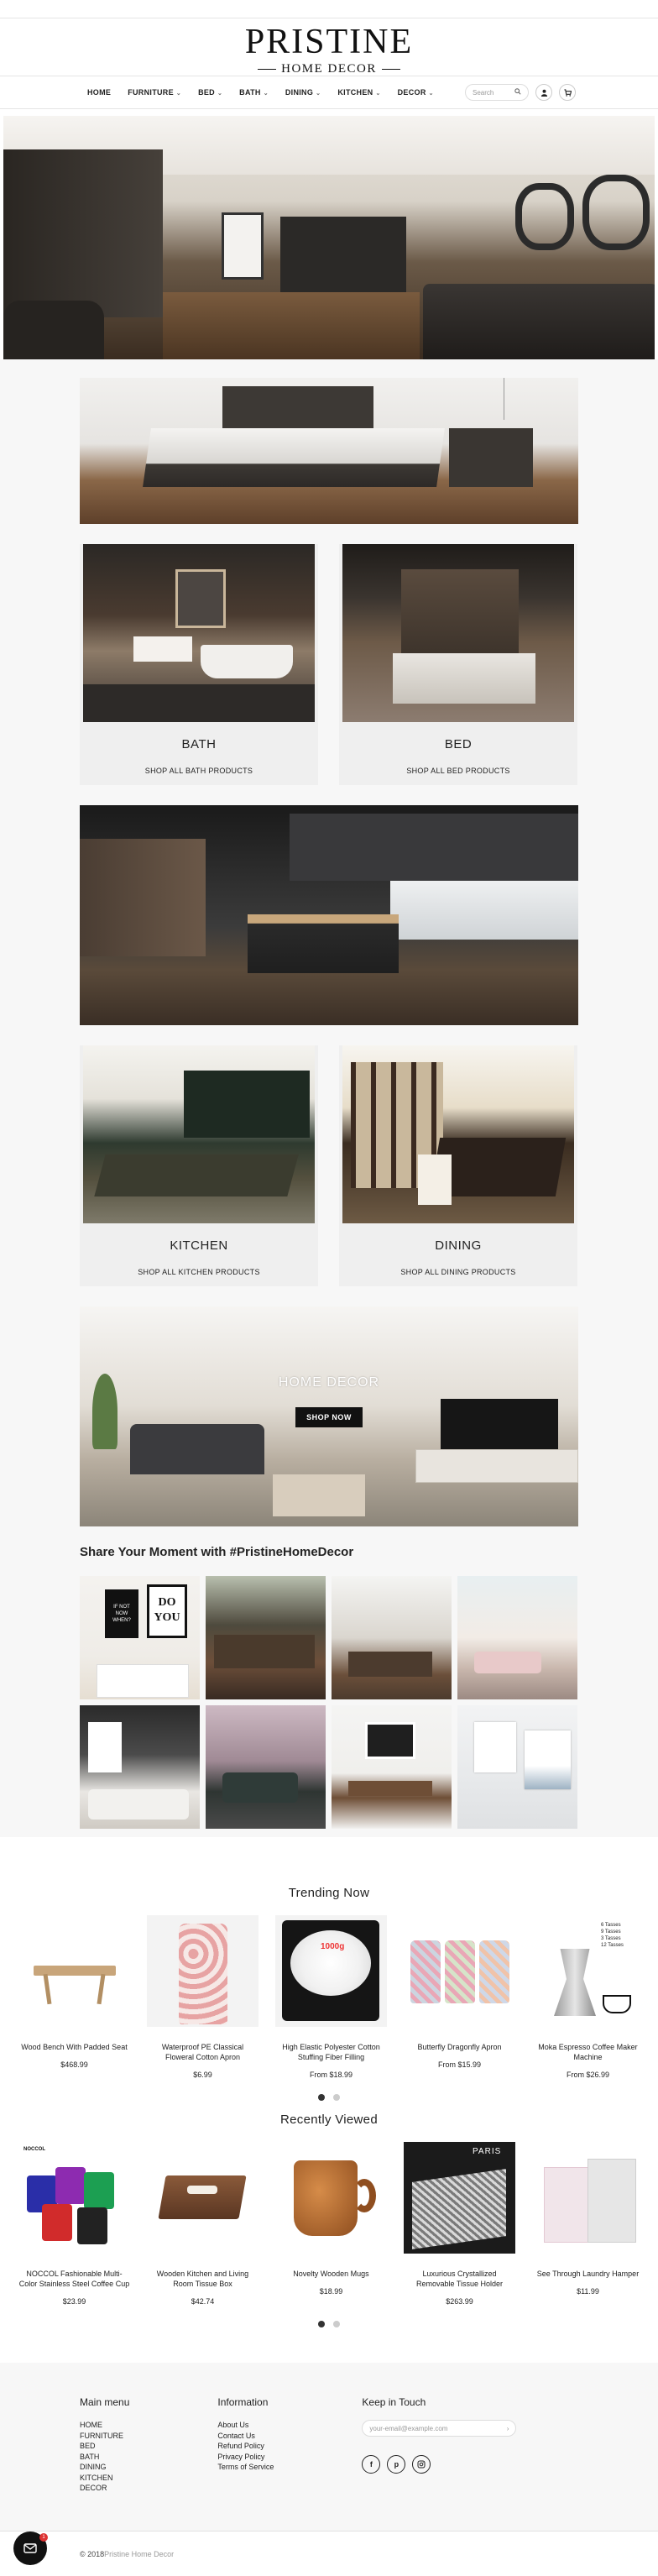 This screenshot has width=658, height=2576. Describe the element at coordinates (517, 93) in the screenshot. I see `search-icon` at that location.